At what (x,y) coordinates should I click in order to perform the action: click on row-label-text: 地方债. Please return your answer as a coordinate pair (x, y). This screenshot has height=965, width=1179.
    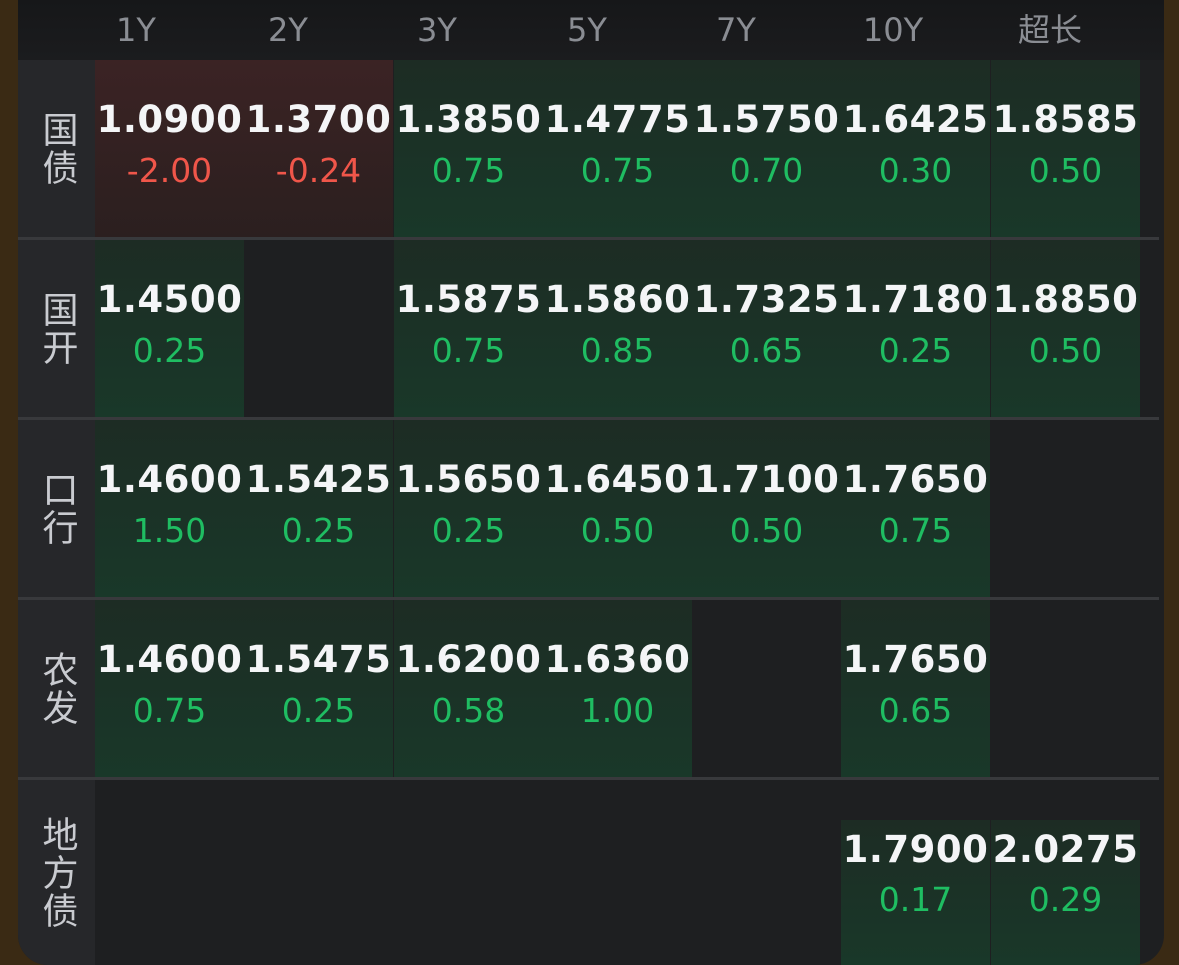
    Looking at the image, I should click on (57, 872).